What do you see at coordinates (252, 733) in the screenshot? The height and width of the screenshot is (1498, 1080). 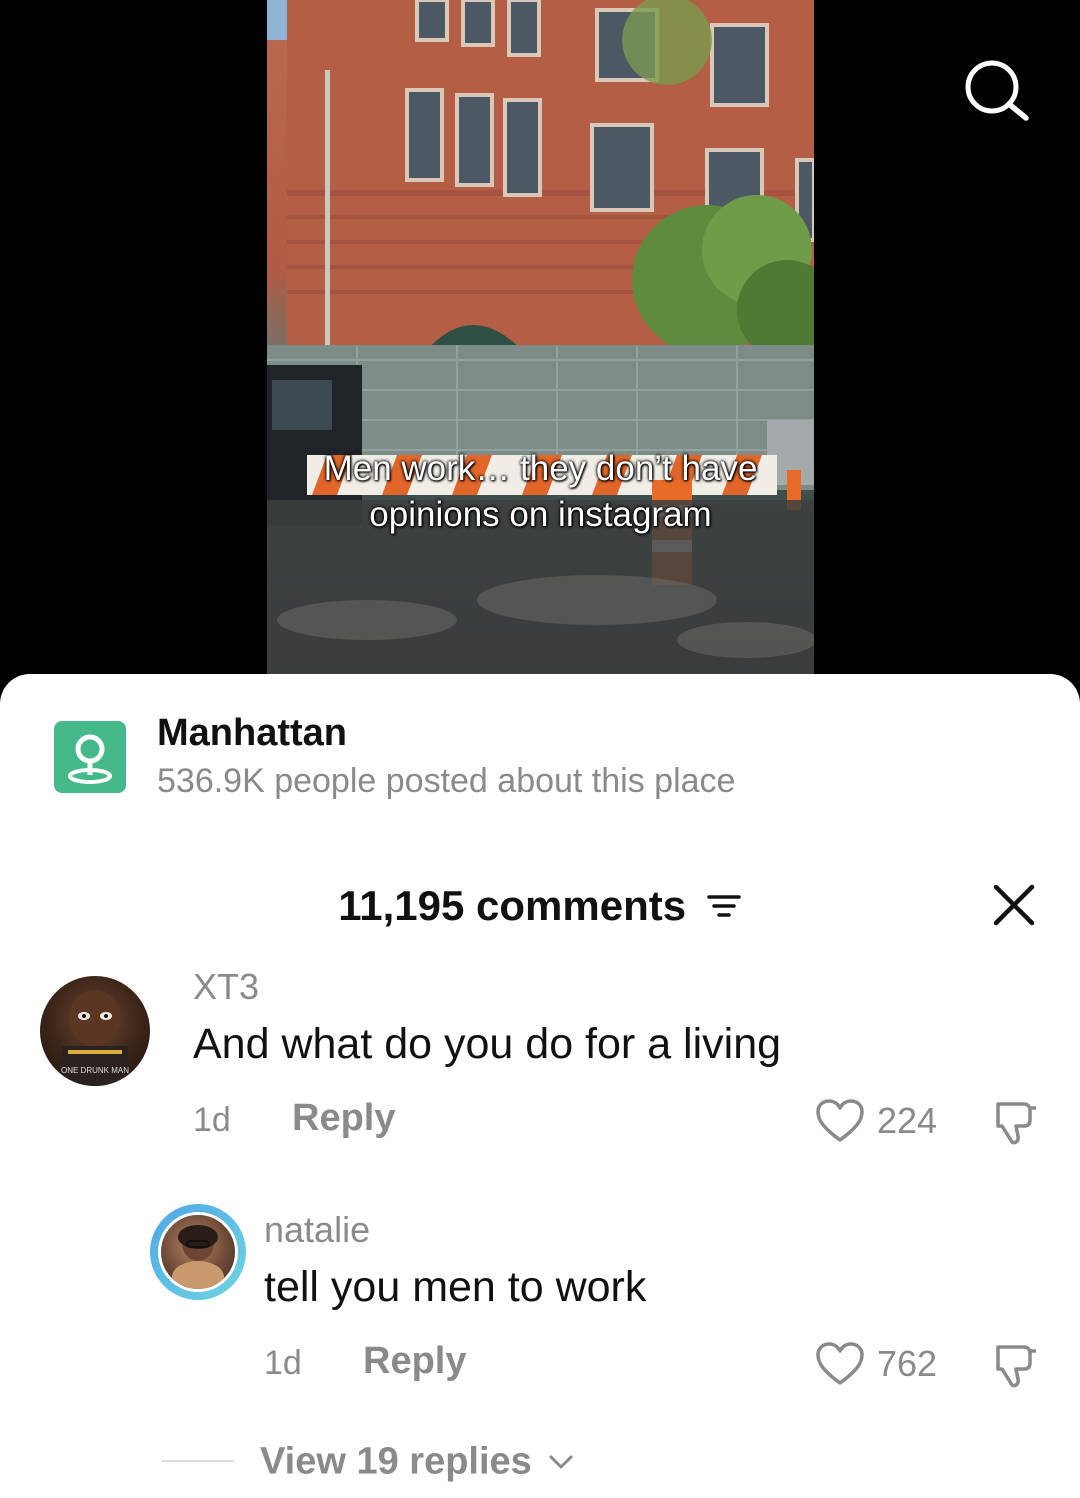 I see `place-name: Manhattan` at bounding box center [252, 733].